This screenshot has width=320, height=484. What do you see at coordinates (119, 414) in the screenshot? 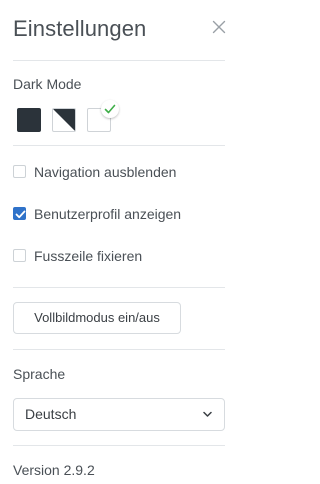
I see `language-select: Deutsch` at bounding box center [119, 414].